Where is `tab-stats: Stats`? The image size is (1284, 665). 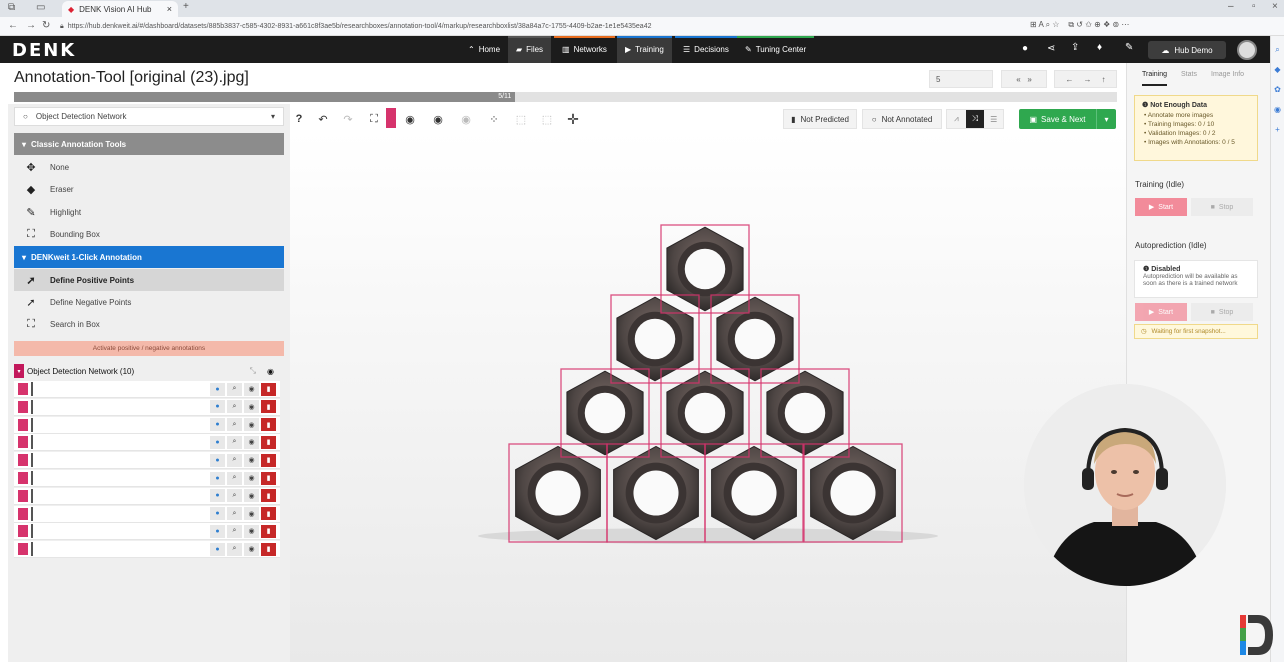 tab-stats: Stats is located at coordinates (1189, 74).